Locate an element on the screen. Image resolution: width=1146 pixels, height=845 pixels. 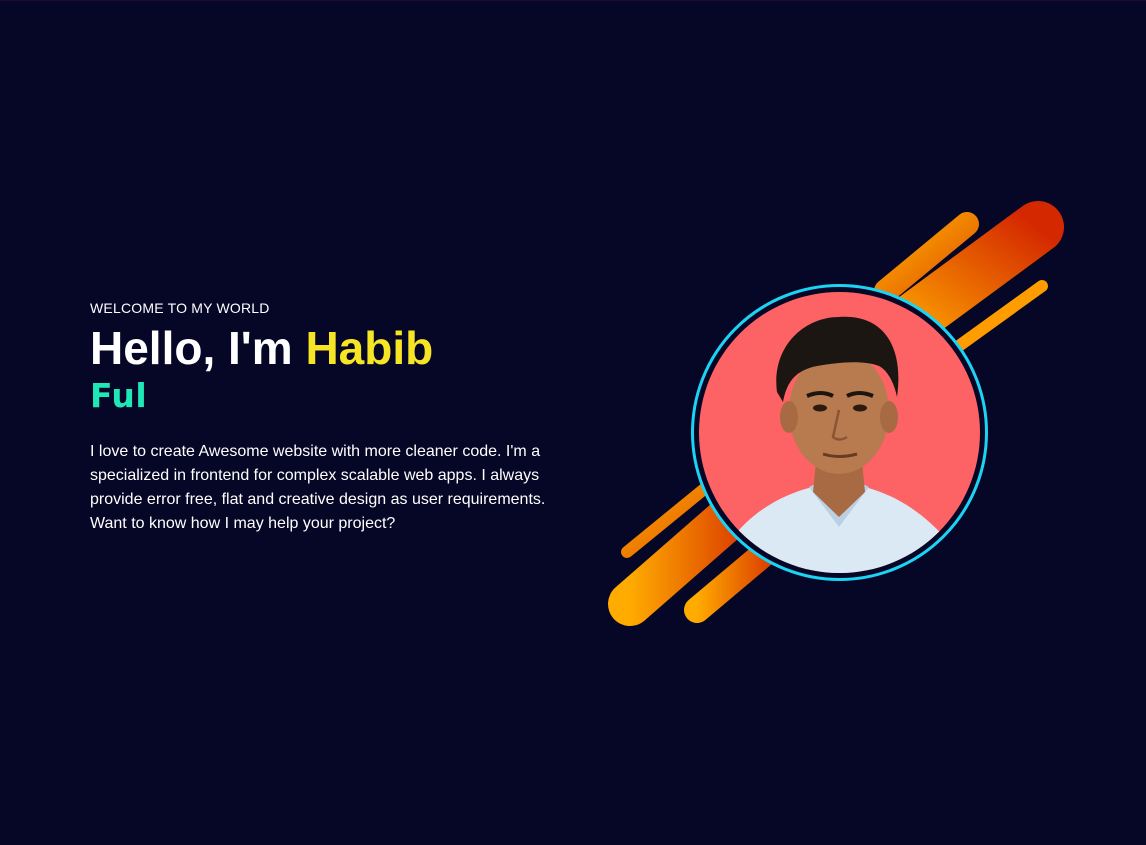
headline-name: Habib is located at coordinates (369, 348).